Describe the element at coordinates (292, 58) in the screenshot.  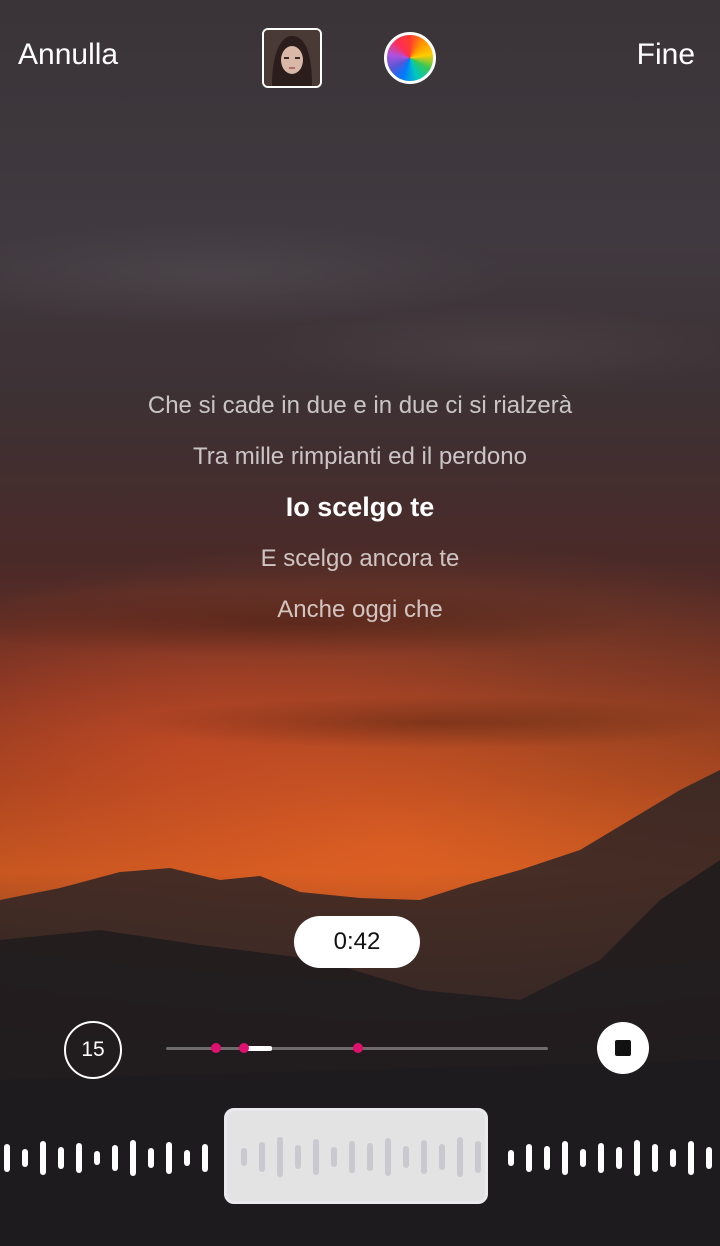
I see `album-cover-icon` at that location.